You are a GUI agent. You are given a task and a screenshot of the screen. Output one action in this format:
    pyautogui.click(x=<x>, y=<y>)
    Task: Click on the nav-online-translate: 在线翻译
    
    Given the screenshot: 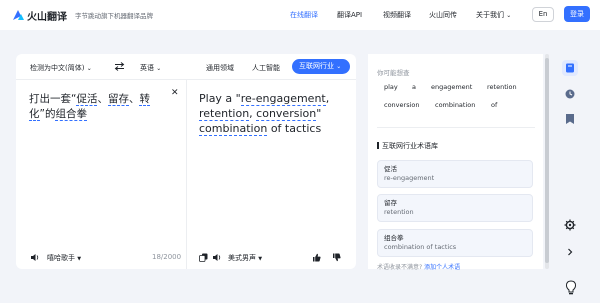 What is the action you would take?
    pyautogui.click(x=304, y=15)
    